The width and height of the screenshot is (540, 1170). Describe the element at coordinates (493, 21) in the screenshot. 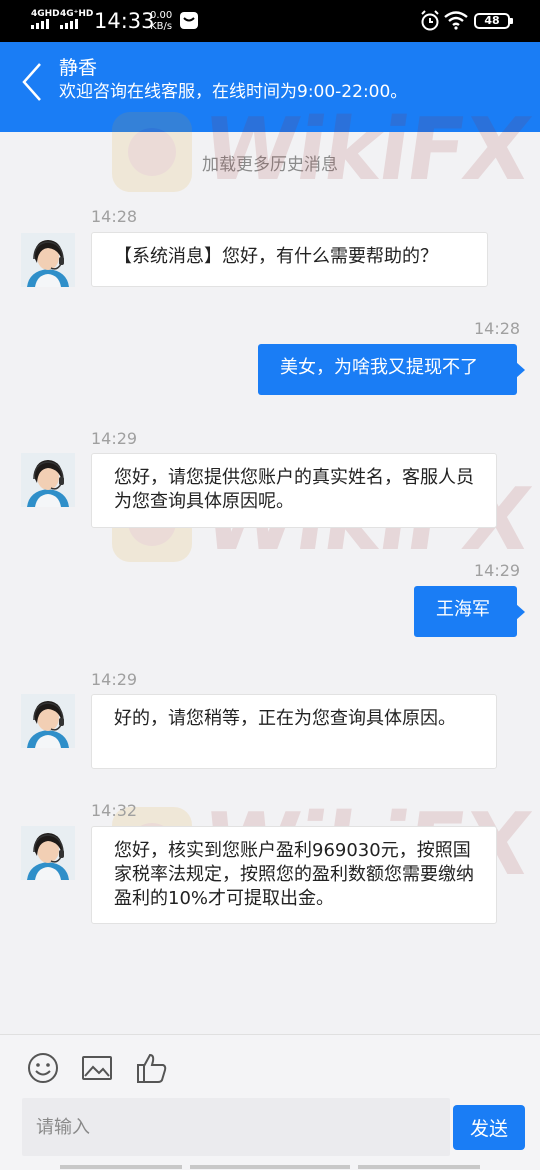

I see `battery-icon: 48` at that location.